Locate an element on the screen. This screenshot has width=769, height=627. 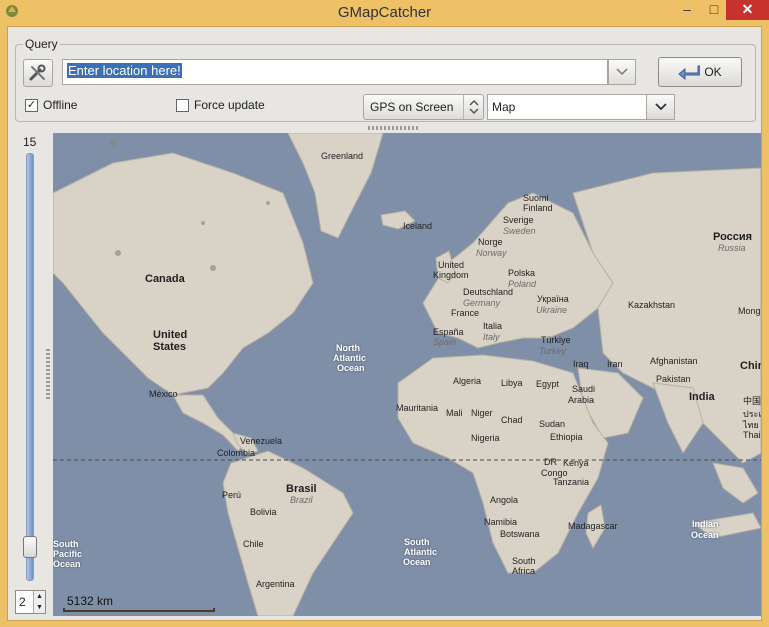
location-history-dropdown is located at coordinates (622, 72).